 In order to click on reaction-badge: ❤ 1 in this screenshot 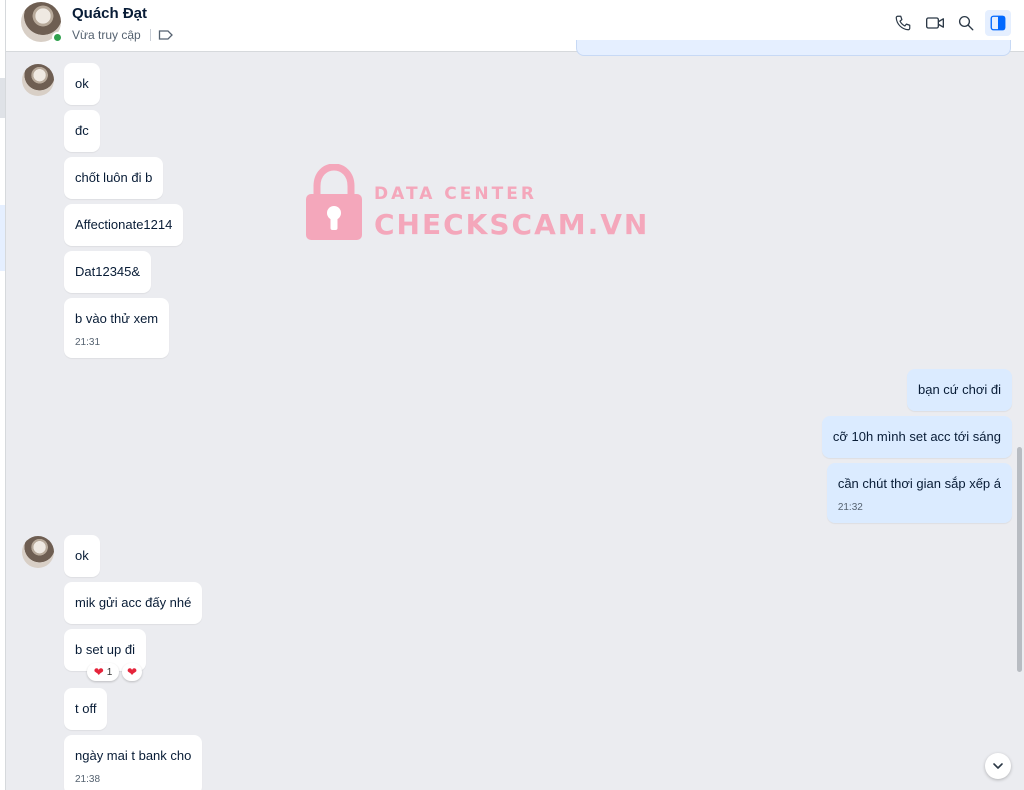, I will do `click(103, 672)`.